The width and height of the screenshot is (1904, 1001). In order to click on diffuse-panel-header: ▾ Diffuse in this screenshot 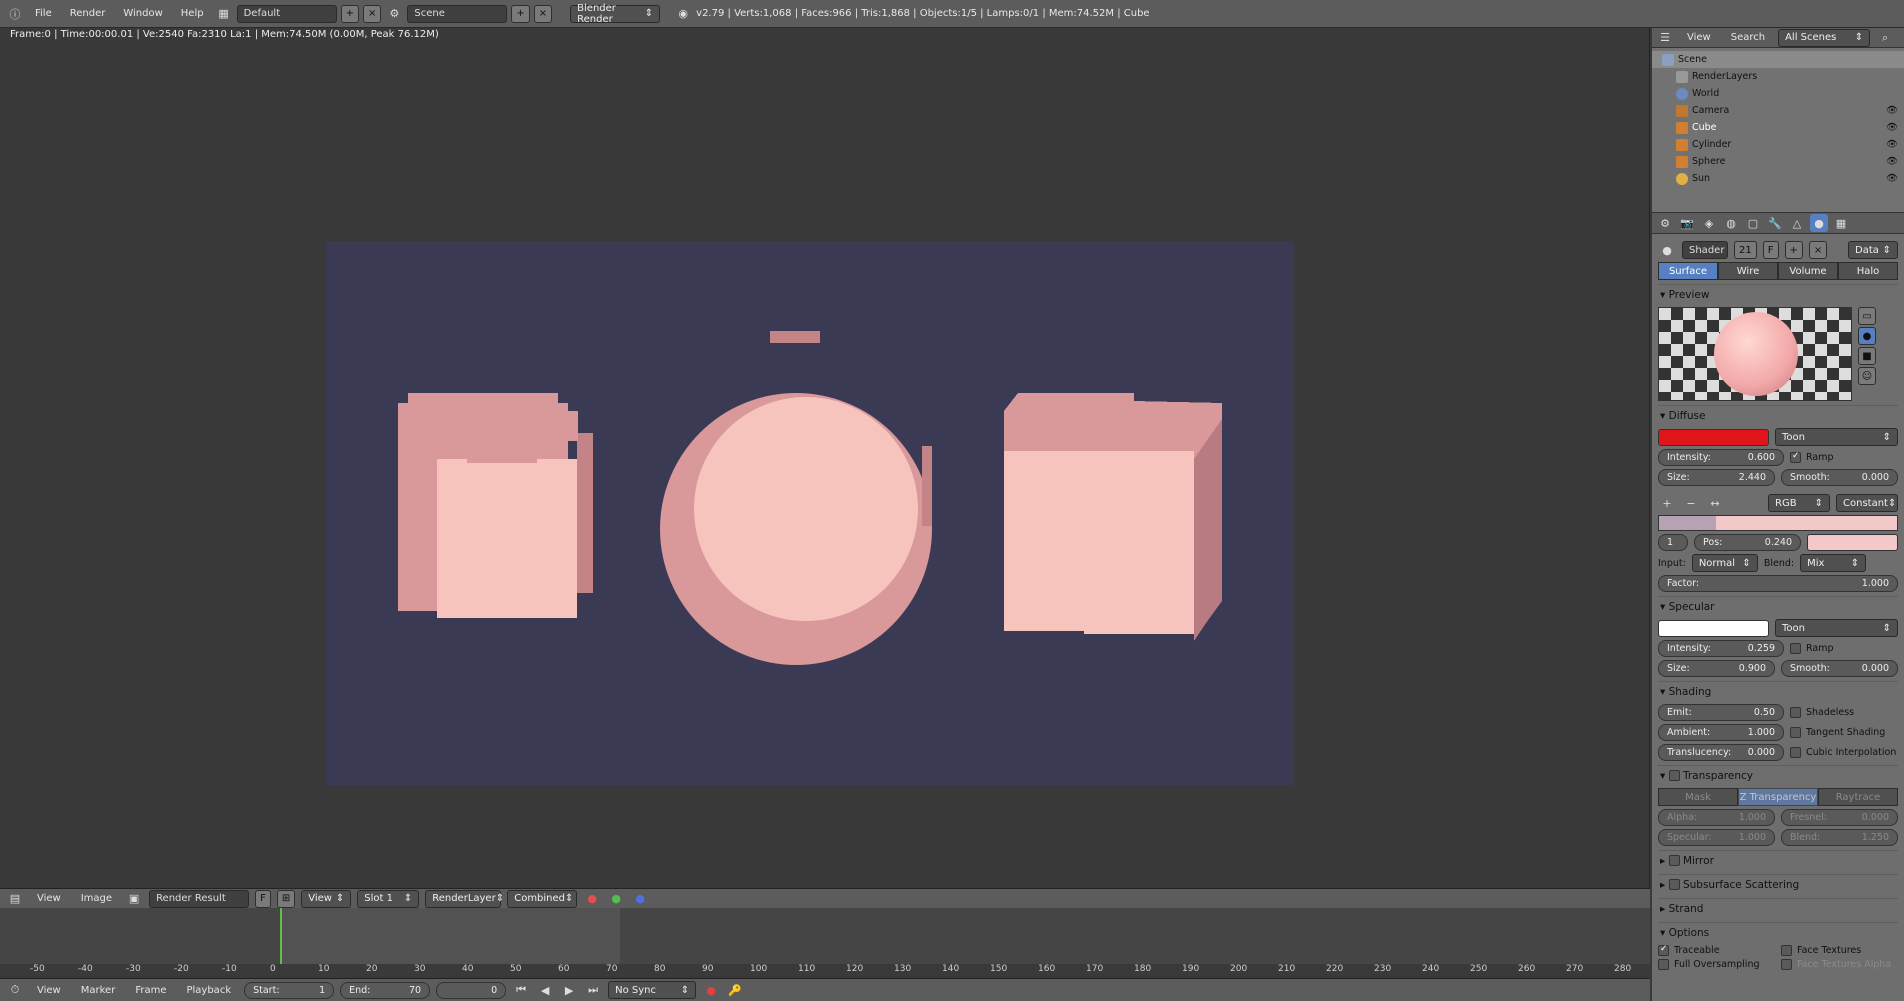, I will do `click(1778, 415)`.